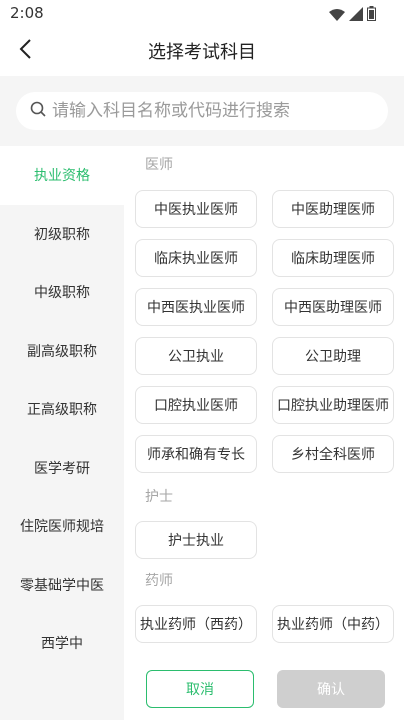  I want to click on sidebar-item-chuji-zhicheng: 初级职称, so click(62, 234).